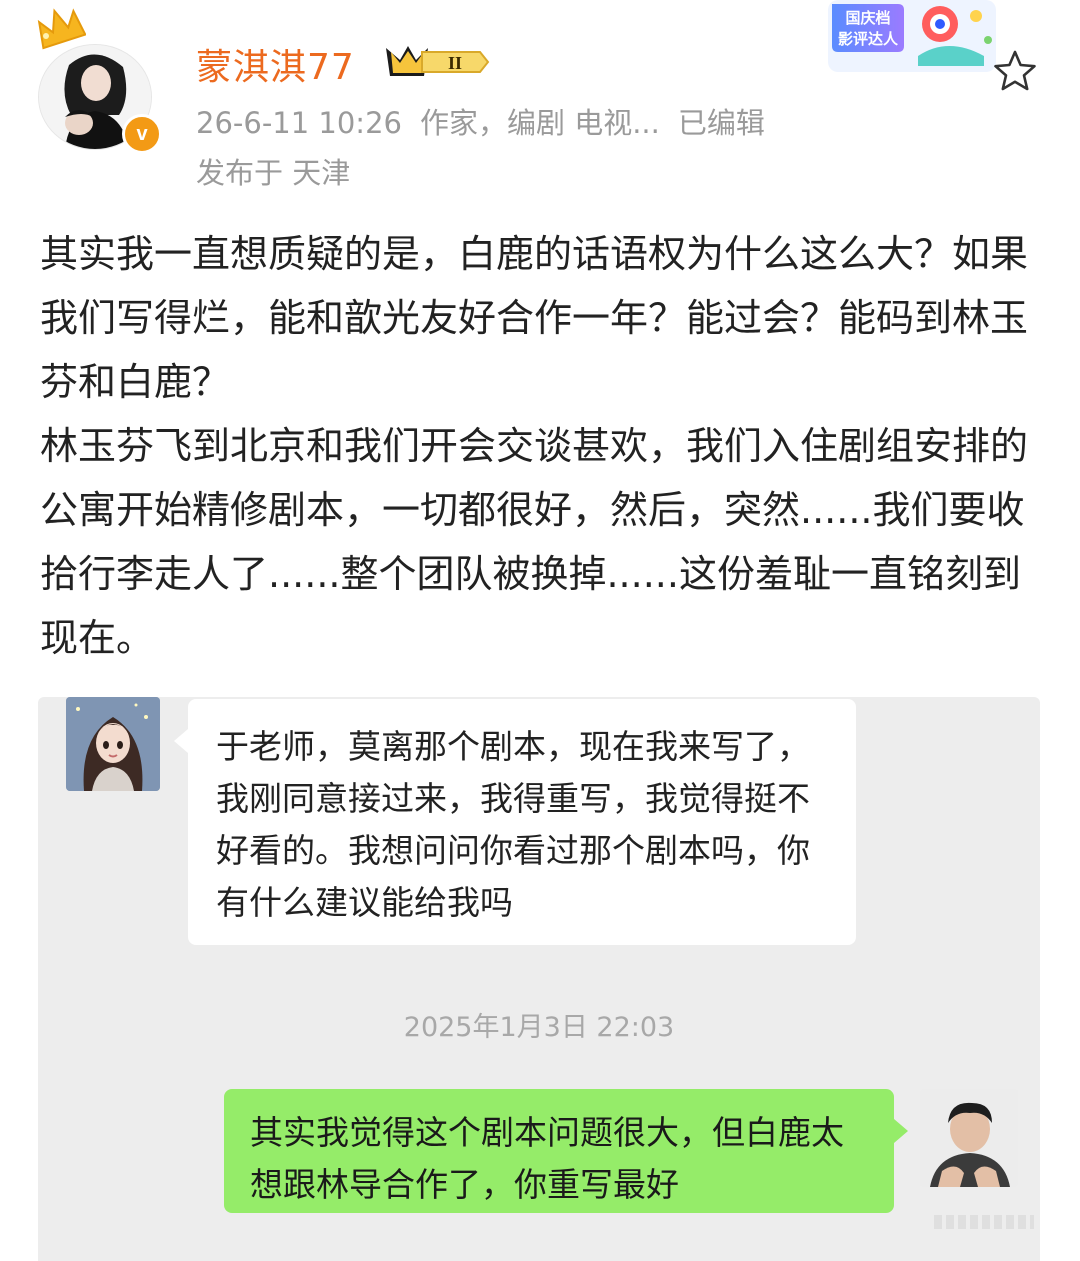 The image size is (1080, 1261). What do you see at coordinates (984, 1222) in the screenshot?
I see `watermark-strip` at bounding box center [984, 1222].